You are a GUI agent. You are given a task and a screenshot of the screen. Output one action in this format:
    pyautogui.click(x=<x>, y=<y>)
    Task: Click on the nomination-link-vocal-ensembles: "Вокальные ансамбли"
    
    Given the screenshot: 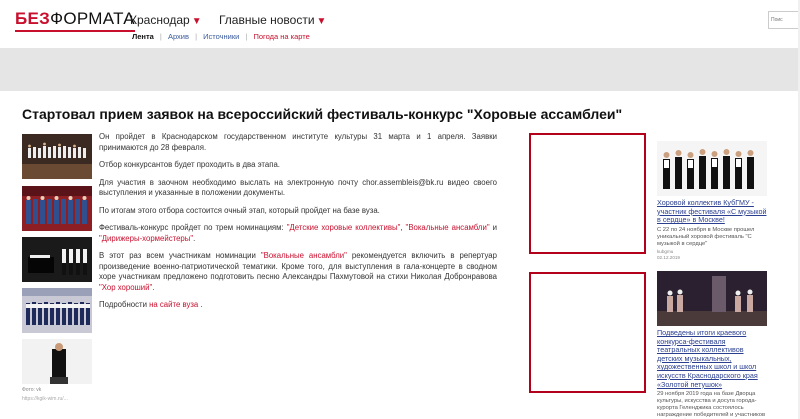 What is the action you would take?
    pyautogui.click(x=448, y=227)
    